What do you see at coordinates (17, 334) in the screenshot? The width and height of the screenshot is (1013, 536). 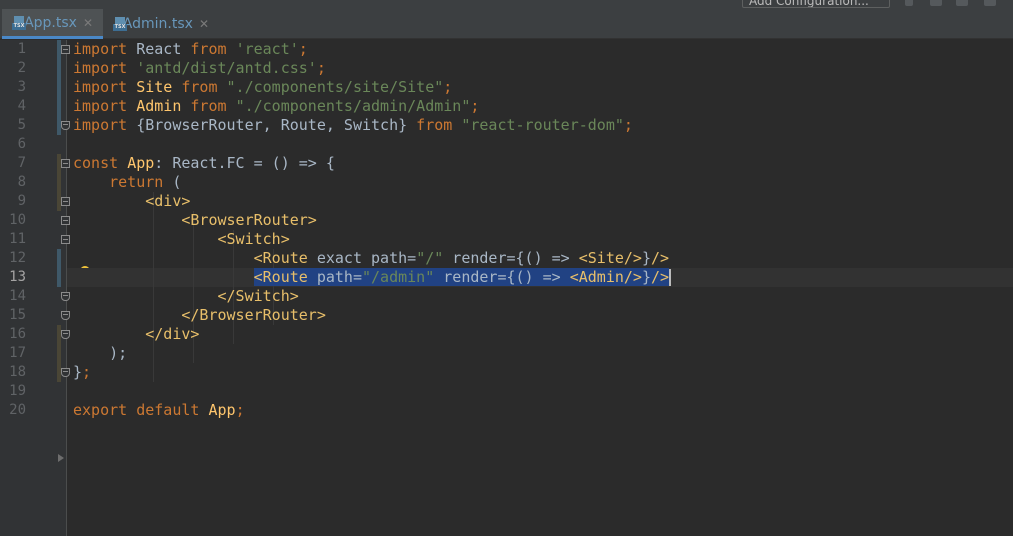 I see `line-number: 16` at bounding box center [17, 334].